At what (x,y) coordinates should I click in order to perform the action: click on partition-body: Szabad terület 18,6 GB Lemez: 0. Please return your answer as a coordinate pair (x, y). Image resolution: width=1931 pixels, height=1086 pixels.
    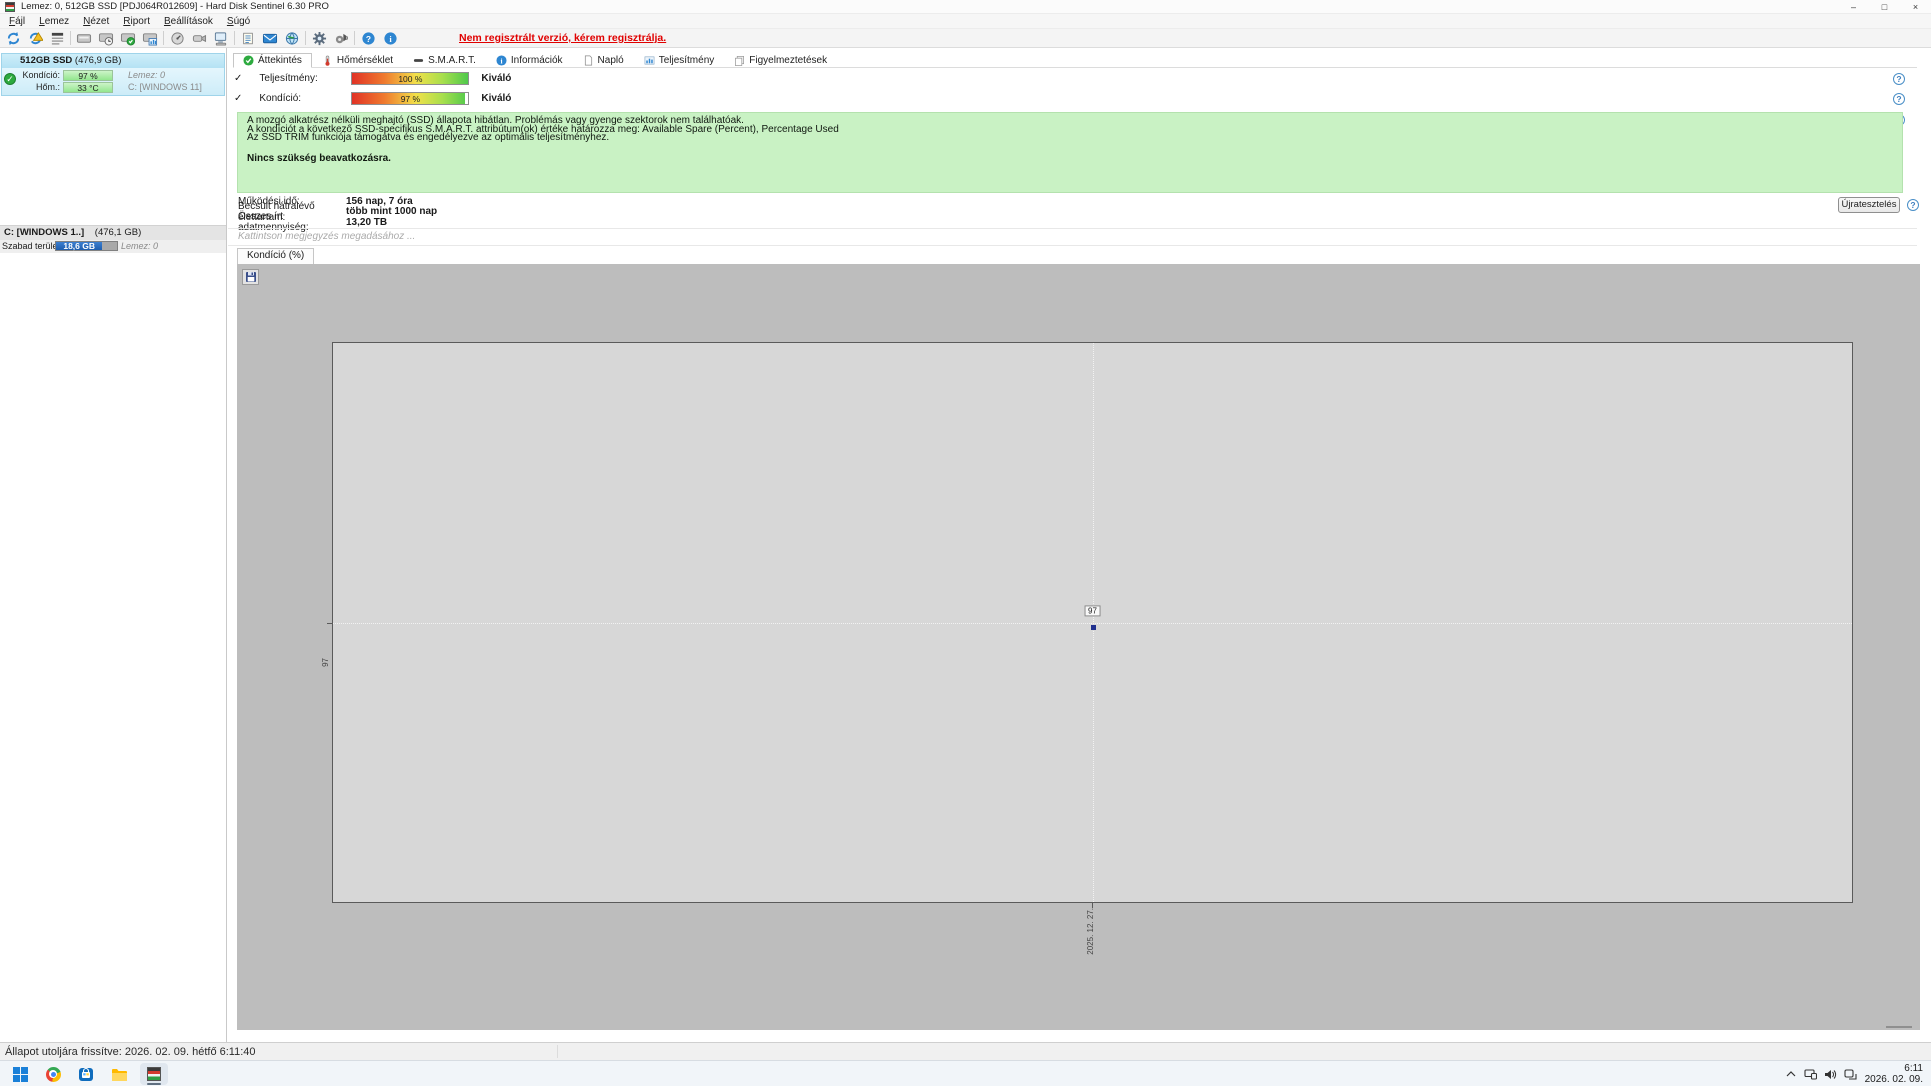
    Looking at the image, I should click on (113, 246).